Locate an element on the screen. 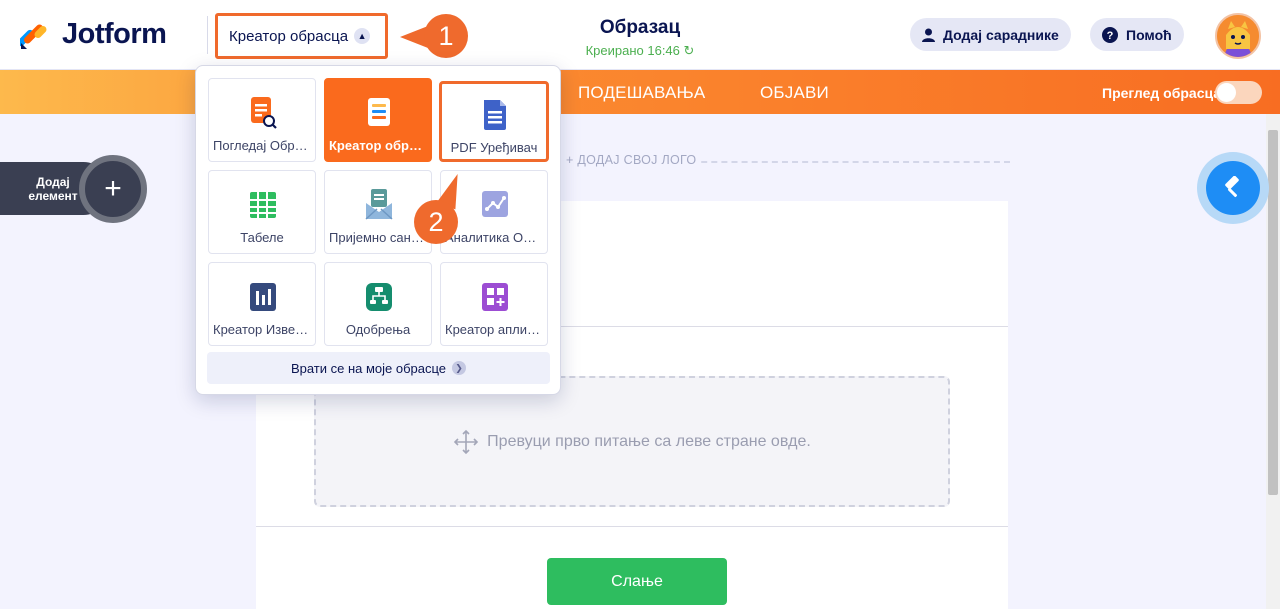 This screenshot has width=1280, height=609. plus-icon: + is located at coordinates (113, 189).